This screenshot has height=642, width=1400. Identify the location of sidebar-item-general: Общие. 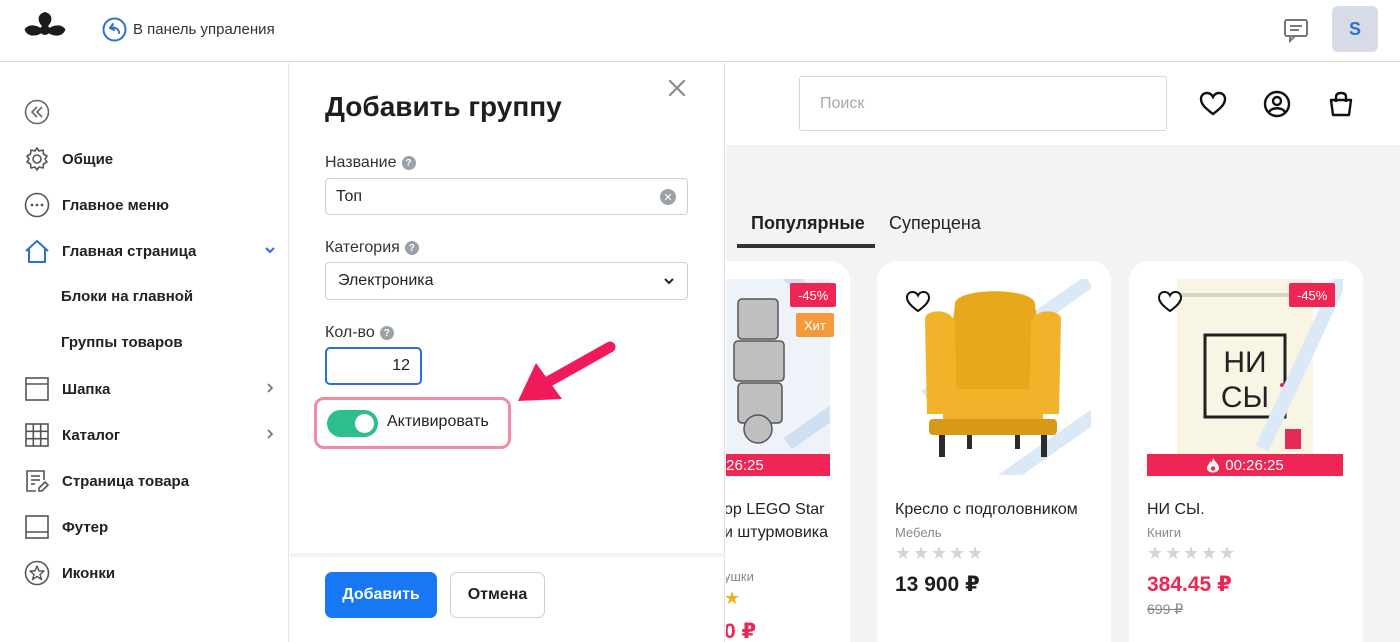
(152, 159).